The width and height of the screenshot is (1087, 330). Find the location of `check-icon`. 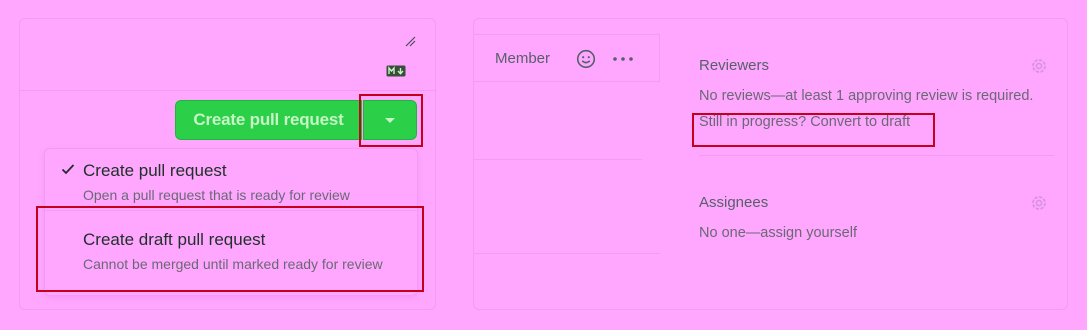

check-icon is located at coordinates (68, 169).